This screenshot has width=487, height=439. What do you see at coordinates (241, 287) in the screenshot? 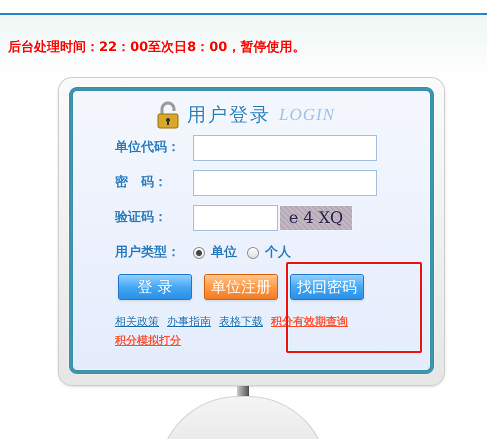
I see `action-button: 单位注册` at bounding box center [241, 287].